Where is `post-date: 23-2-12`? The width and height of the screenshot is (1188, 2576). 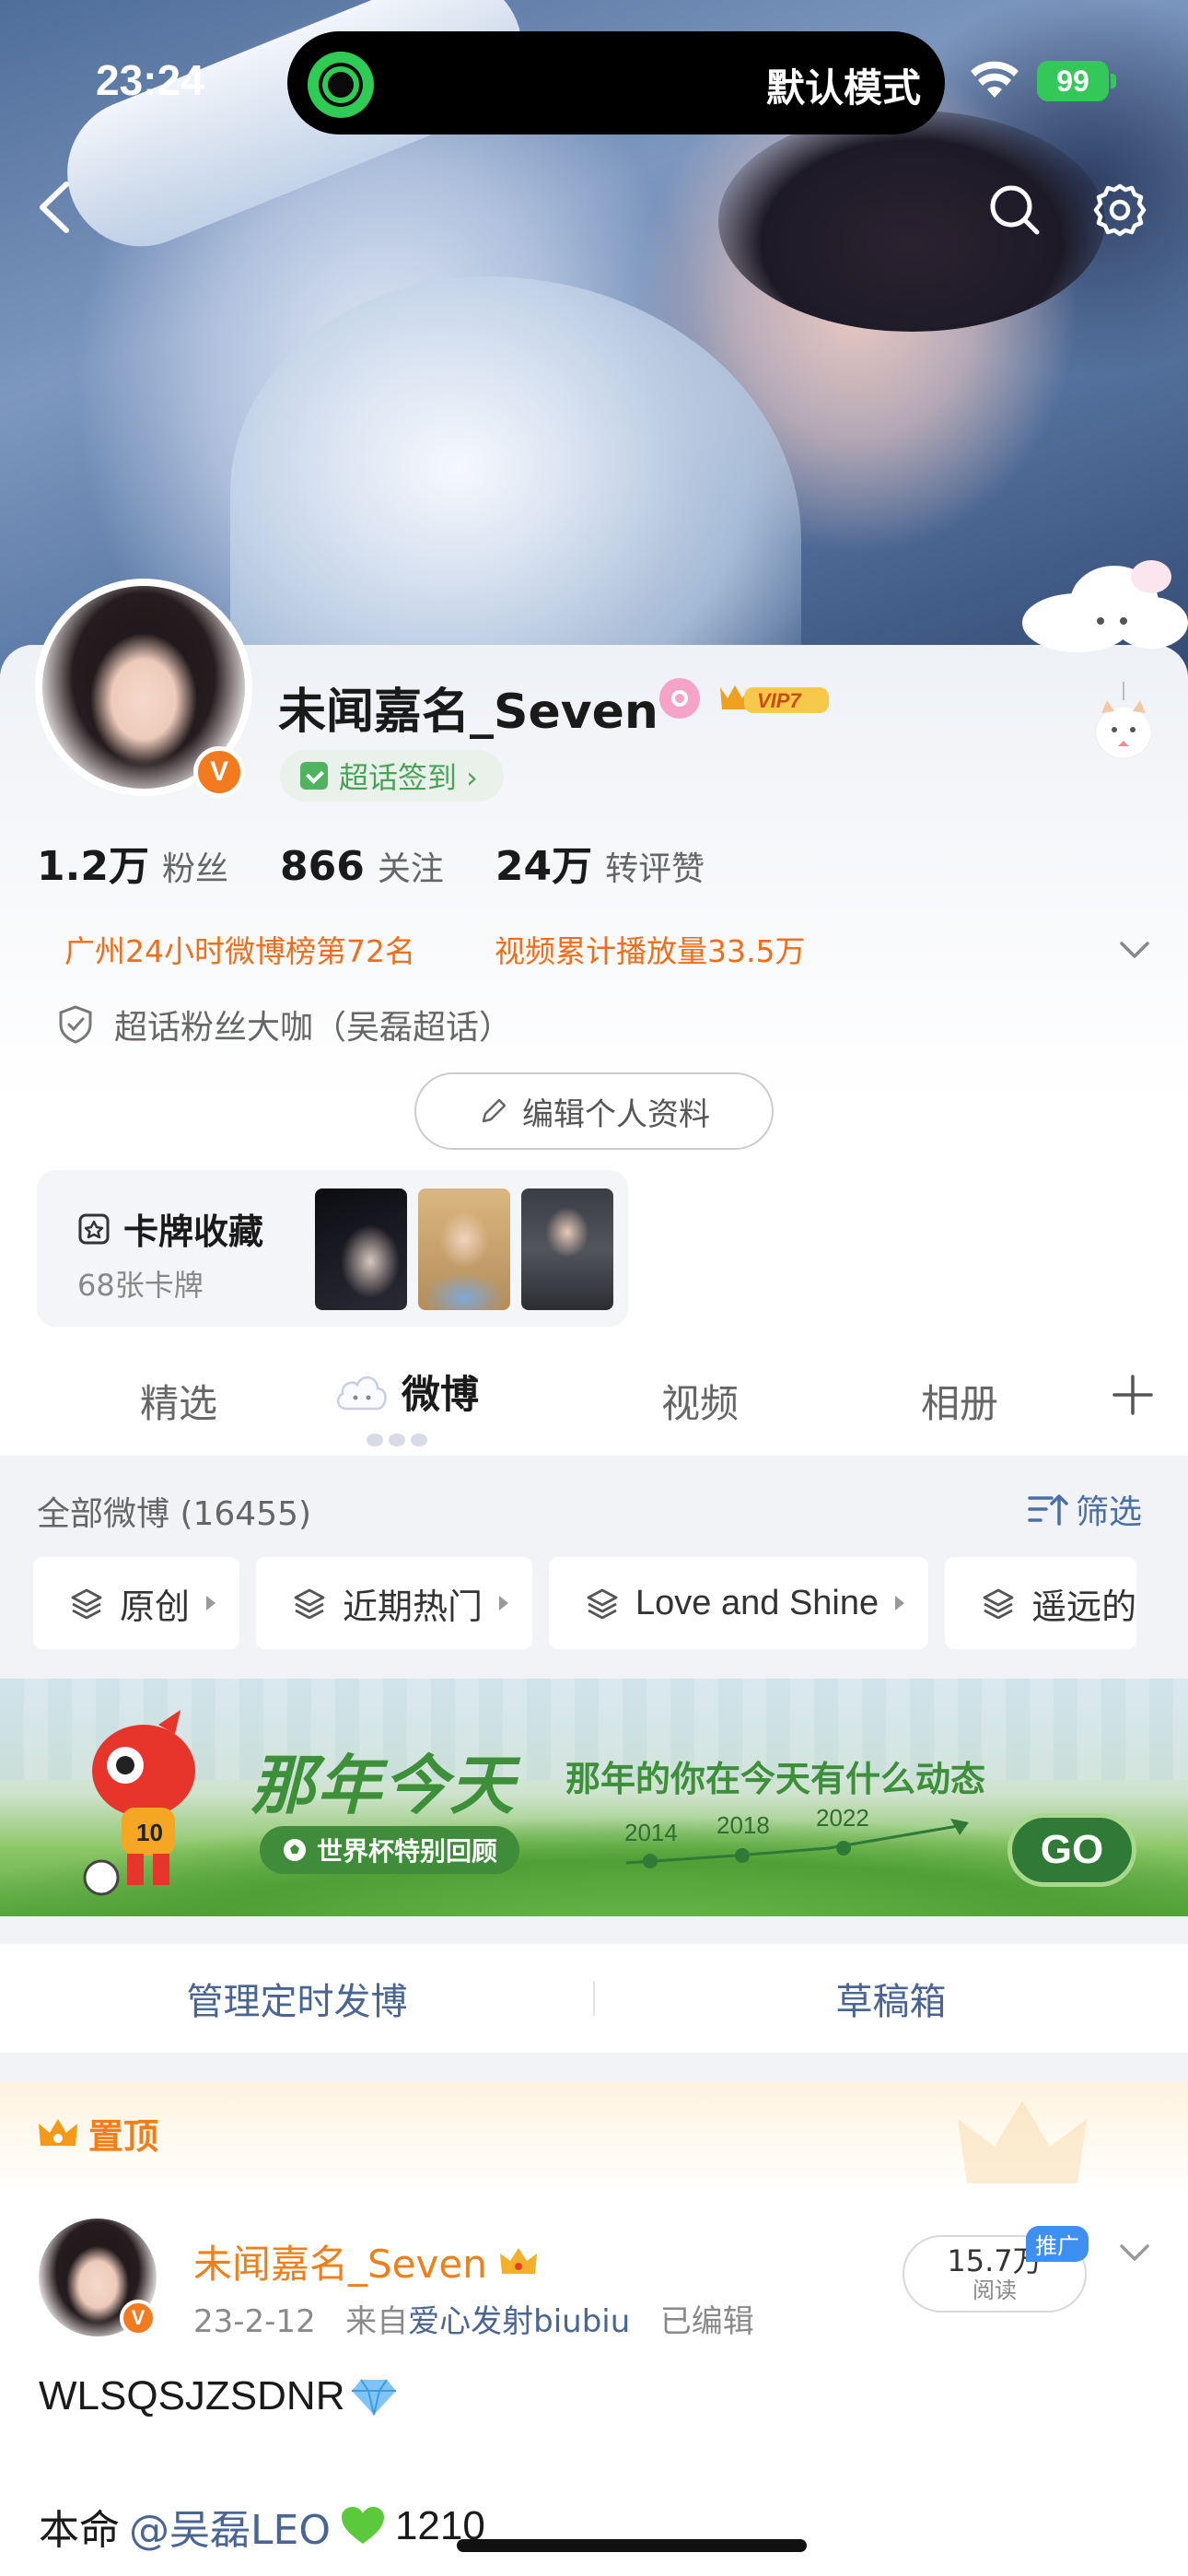 post-date: 23-2-12 is located at coordinates (254, 2321).